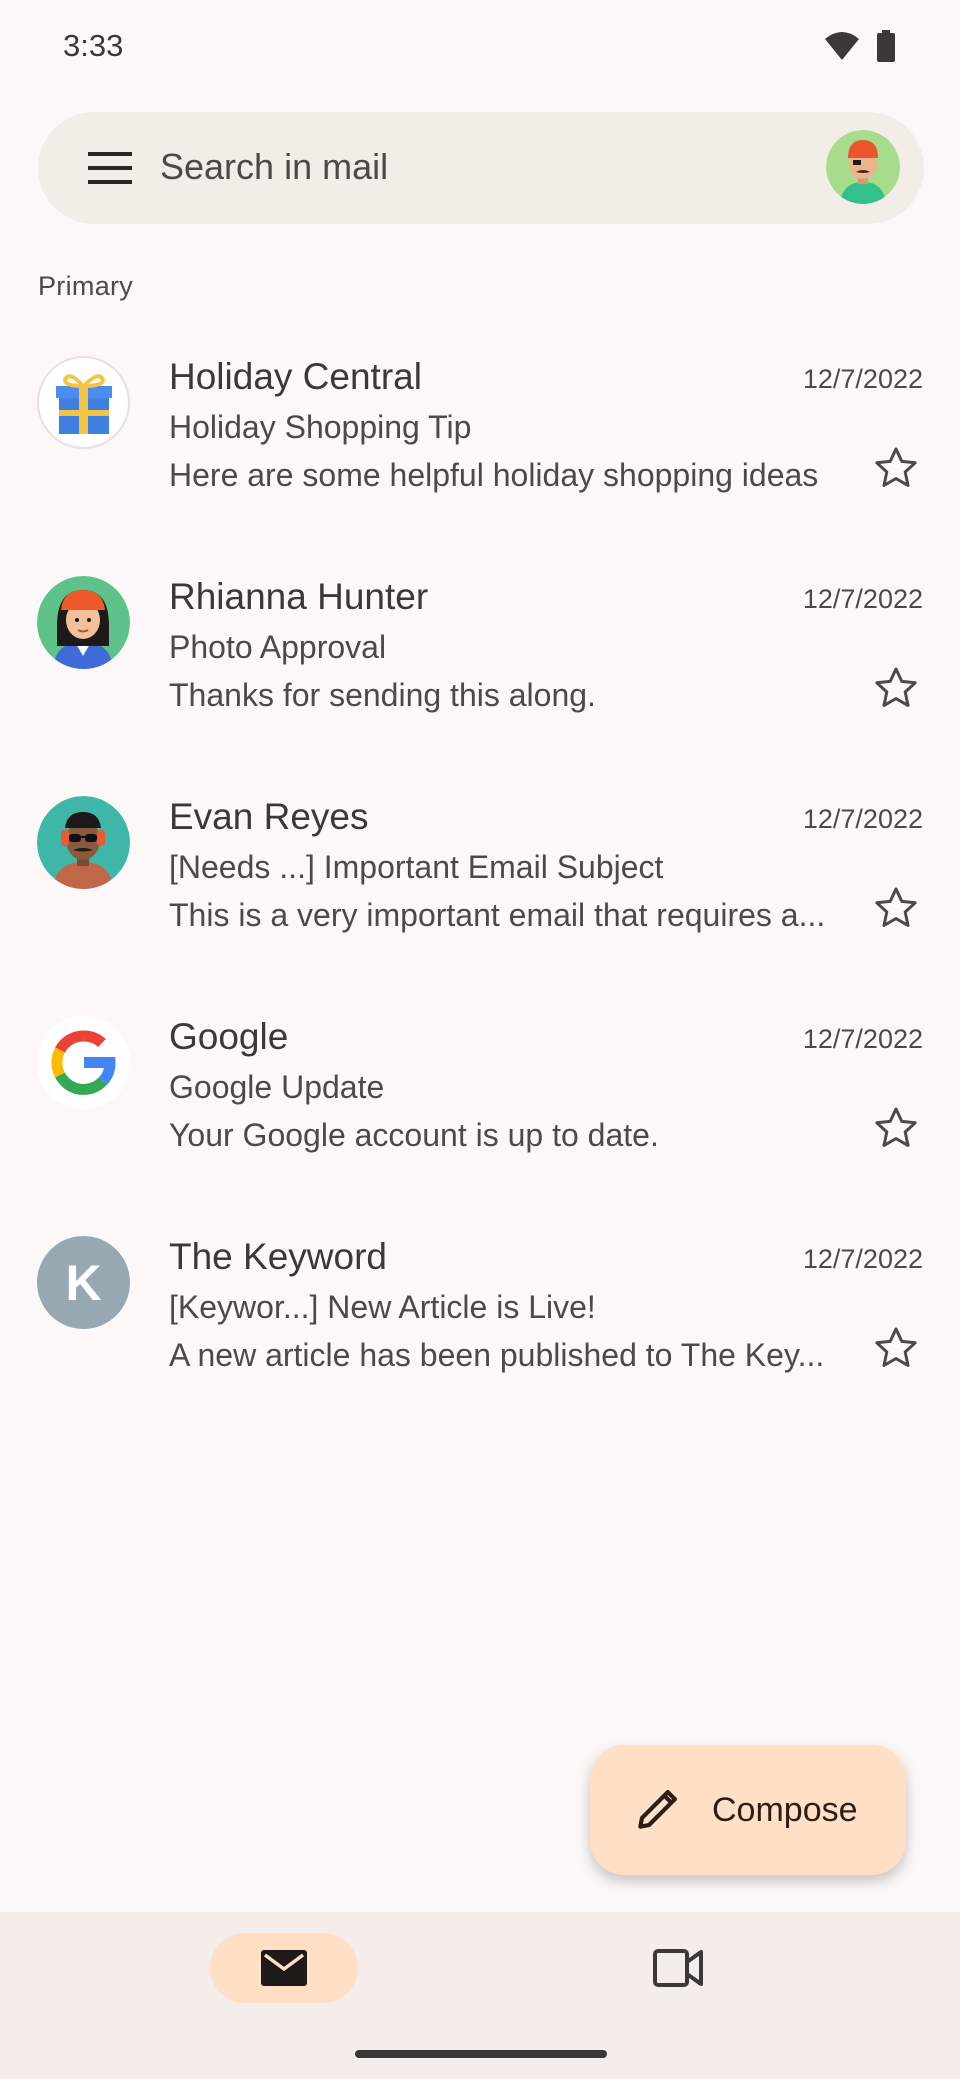 The image size is (960, 2079). I want to click on email-snippet: Your Google account is up to date., so click(414, 1135).